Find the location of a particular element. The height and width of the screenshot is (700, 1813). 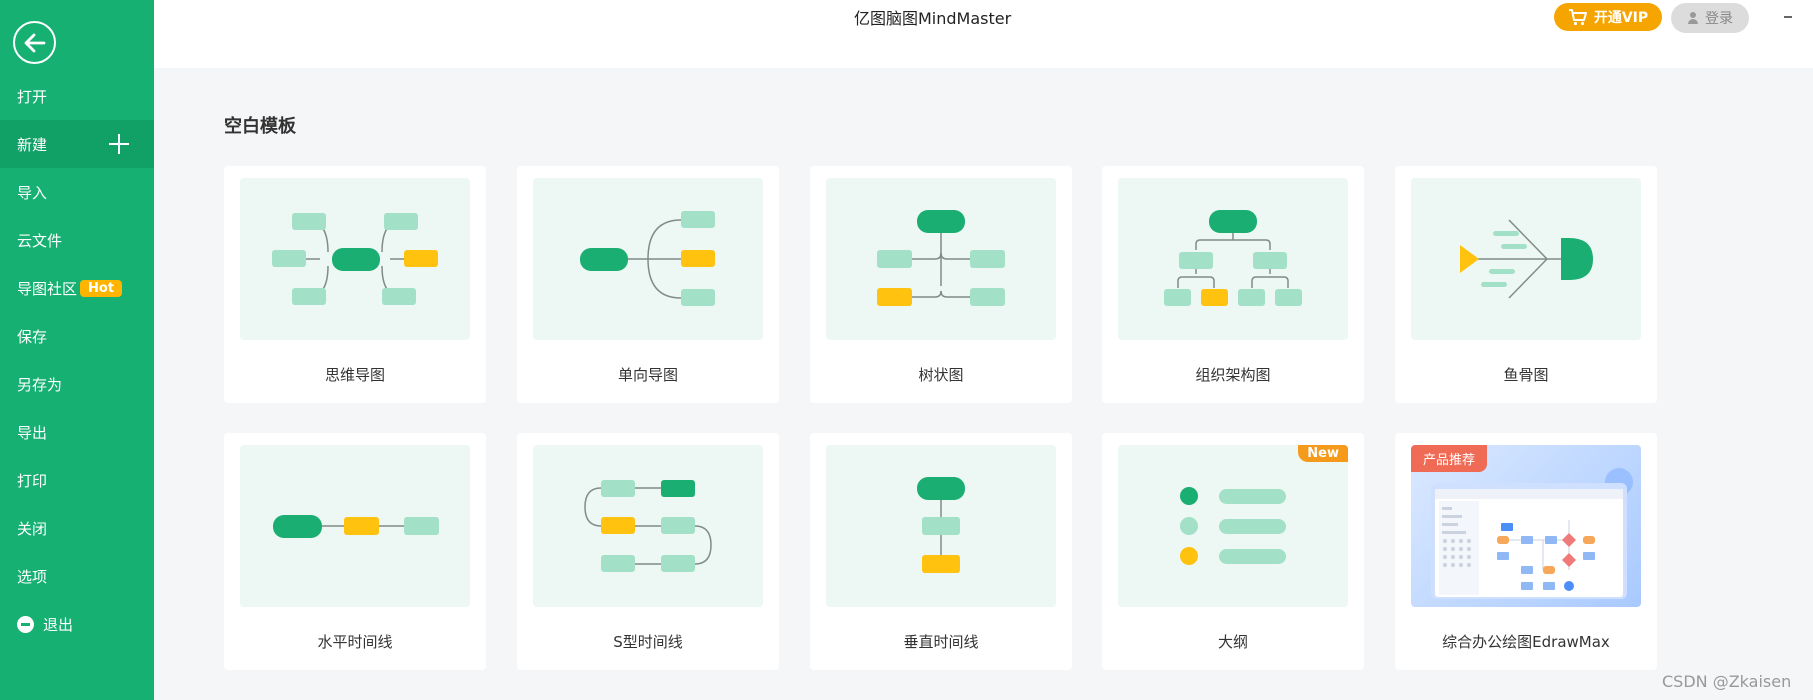

hot-badge: Hot is located at coordinates (101, 288).